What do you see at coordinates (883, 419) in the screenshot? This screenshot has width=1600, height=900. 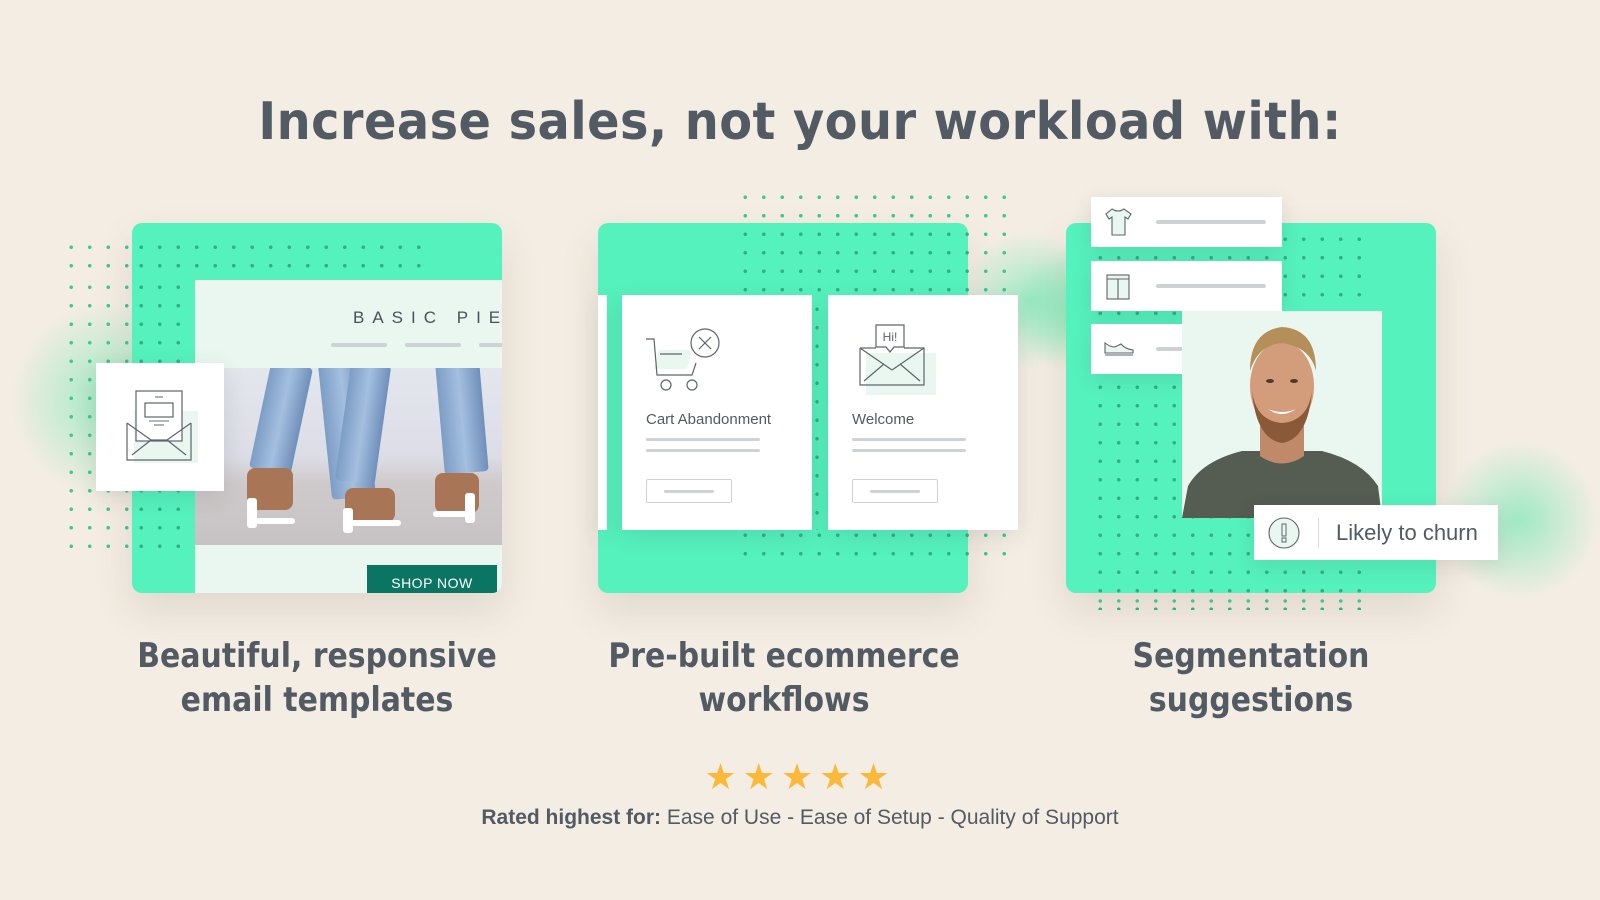 I see `workflow-title: Welcome` at bounding box center [883, 419].